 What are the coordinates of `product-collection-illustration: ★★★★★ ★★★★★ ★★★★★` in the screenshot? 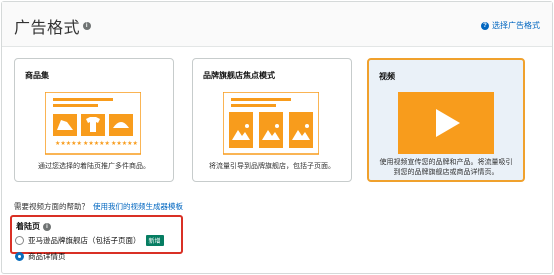 It's located at (93, 123).